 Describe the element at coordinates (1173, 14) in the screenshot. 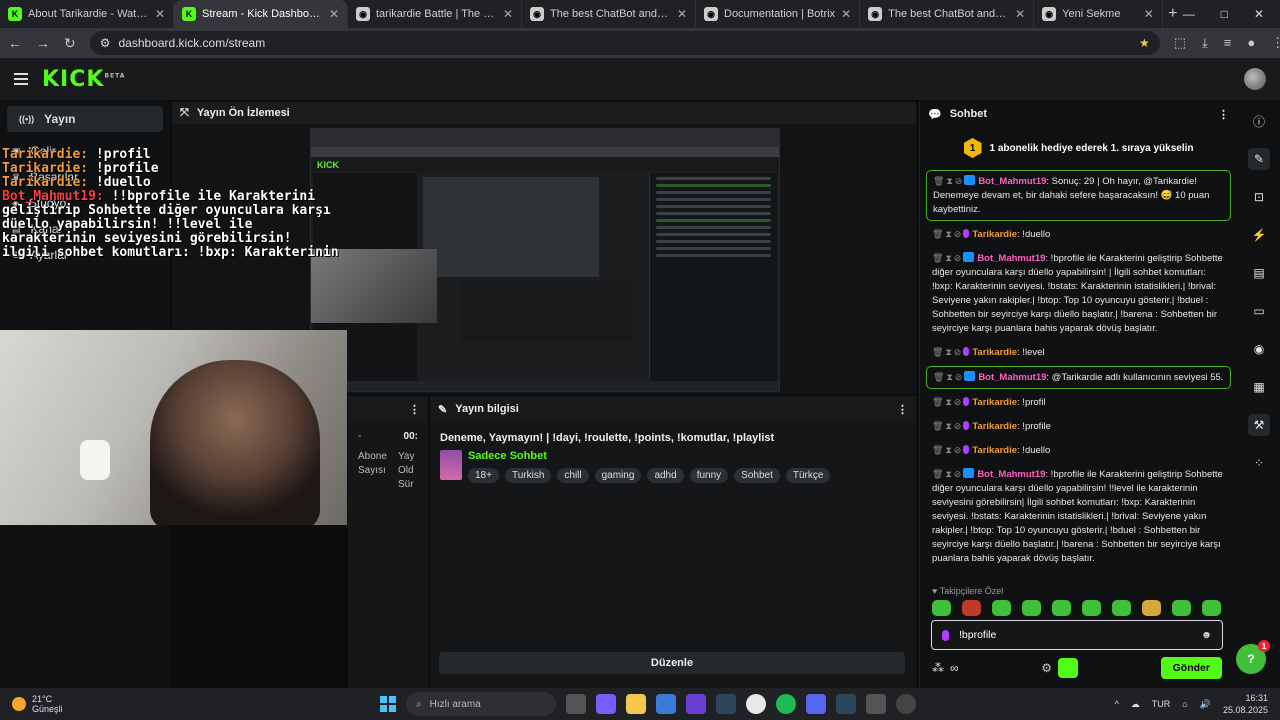

I see `new-tab-button: +` at that location.